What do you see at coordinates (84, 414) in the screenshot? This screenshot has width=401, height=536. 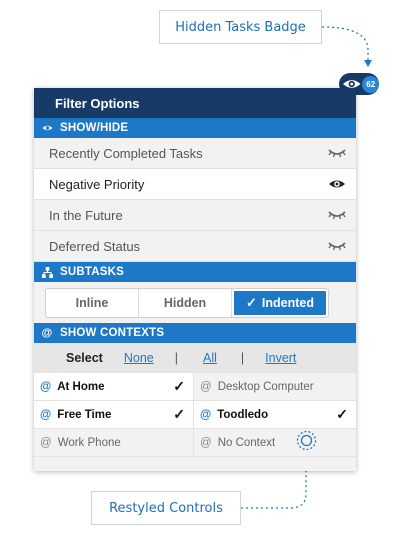 I see `context-label: Free Time` at bounding box center [84, 414].